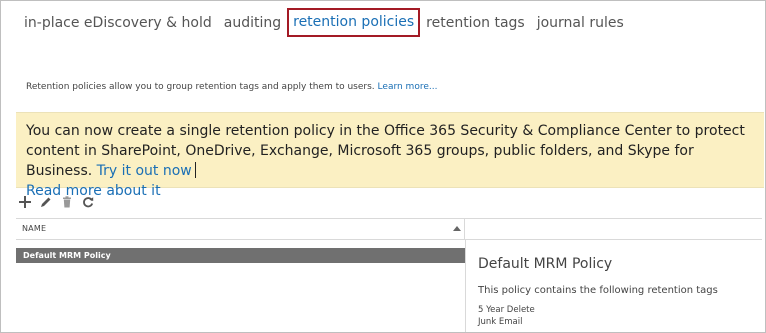 The width and height of the screenshot is (766, 333). Describe the element at coordinates (354, 22) in the screenshot. I see `tab-retention-policies: retention policies` at that location.